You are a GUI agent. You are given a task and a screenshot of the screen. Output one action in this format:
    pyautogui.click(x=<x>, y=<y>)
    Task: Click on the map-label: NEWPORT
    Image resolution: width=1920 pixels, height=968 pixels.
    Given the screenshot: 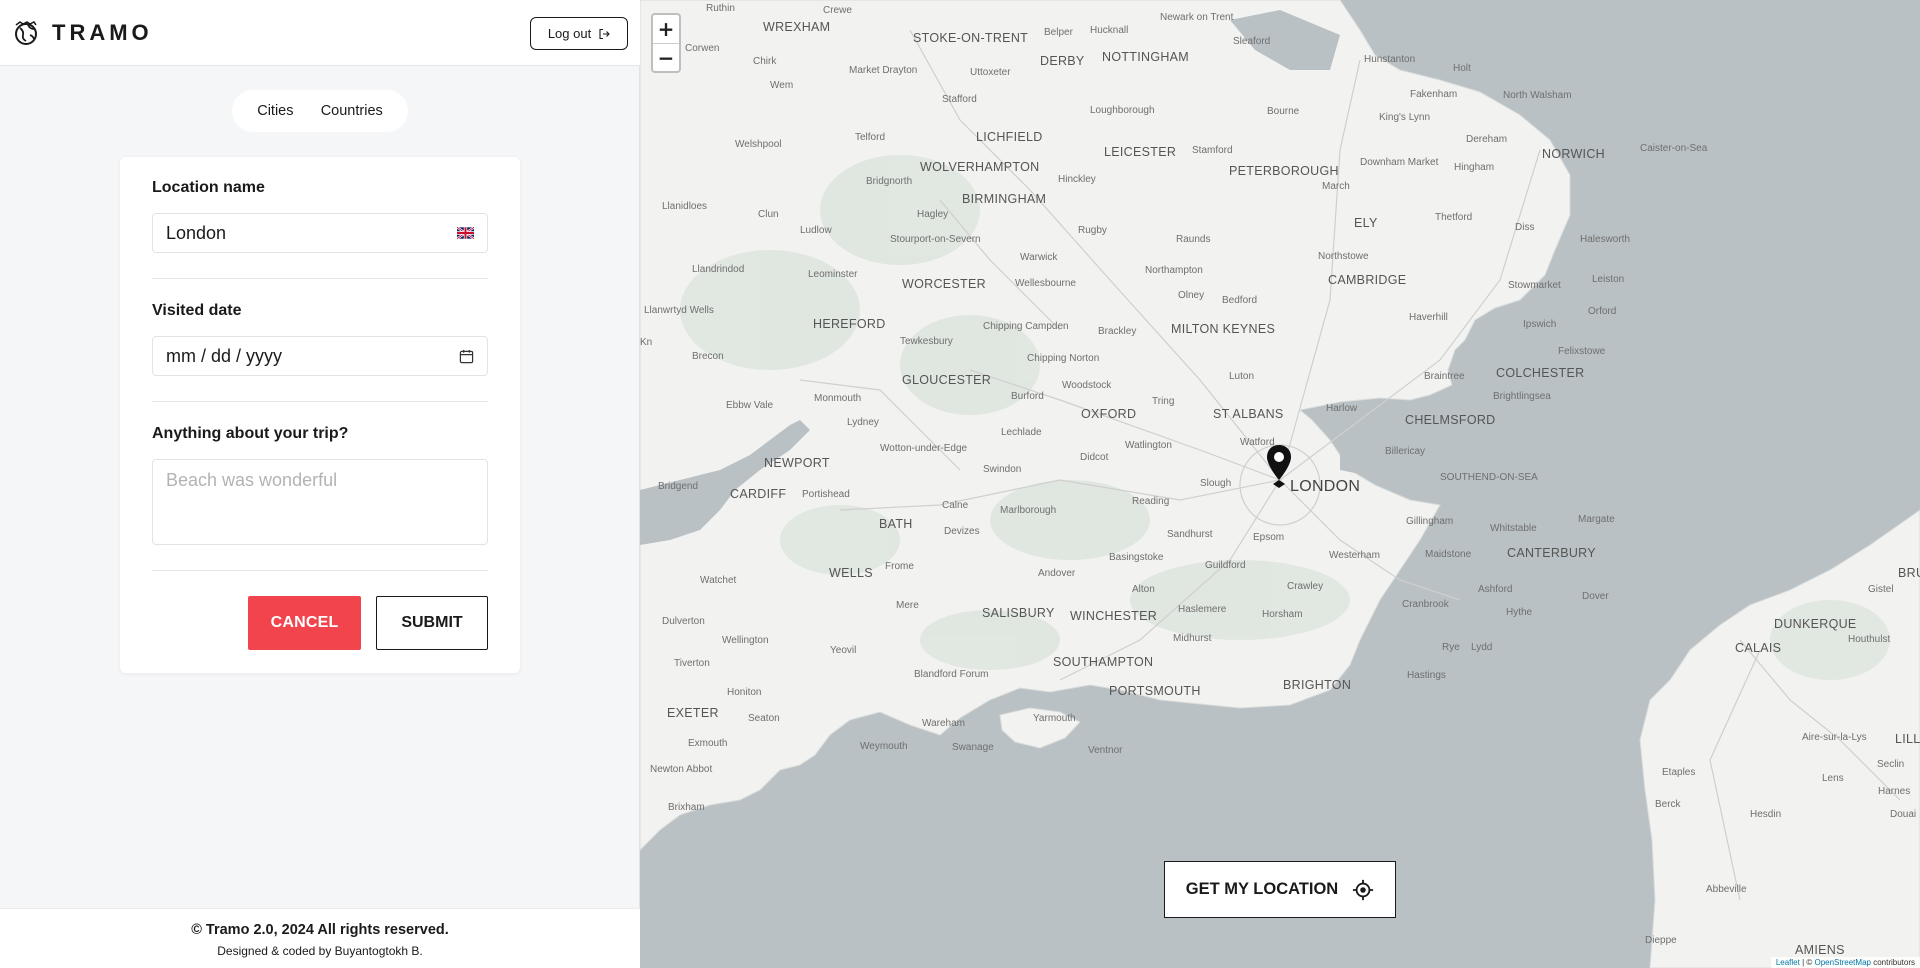 What is the action you would take?
    pyautogui.click(x=797, y=463)
    